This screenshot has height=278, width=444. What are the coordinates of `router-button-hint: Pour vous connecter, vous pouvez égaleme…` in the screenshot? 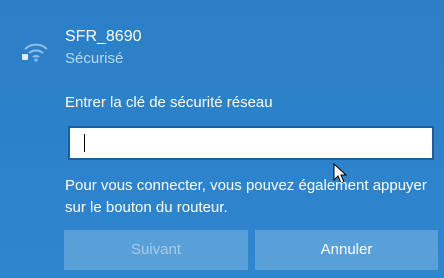 It's located at (246, 196).